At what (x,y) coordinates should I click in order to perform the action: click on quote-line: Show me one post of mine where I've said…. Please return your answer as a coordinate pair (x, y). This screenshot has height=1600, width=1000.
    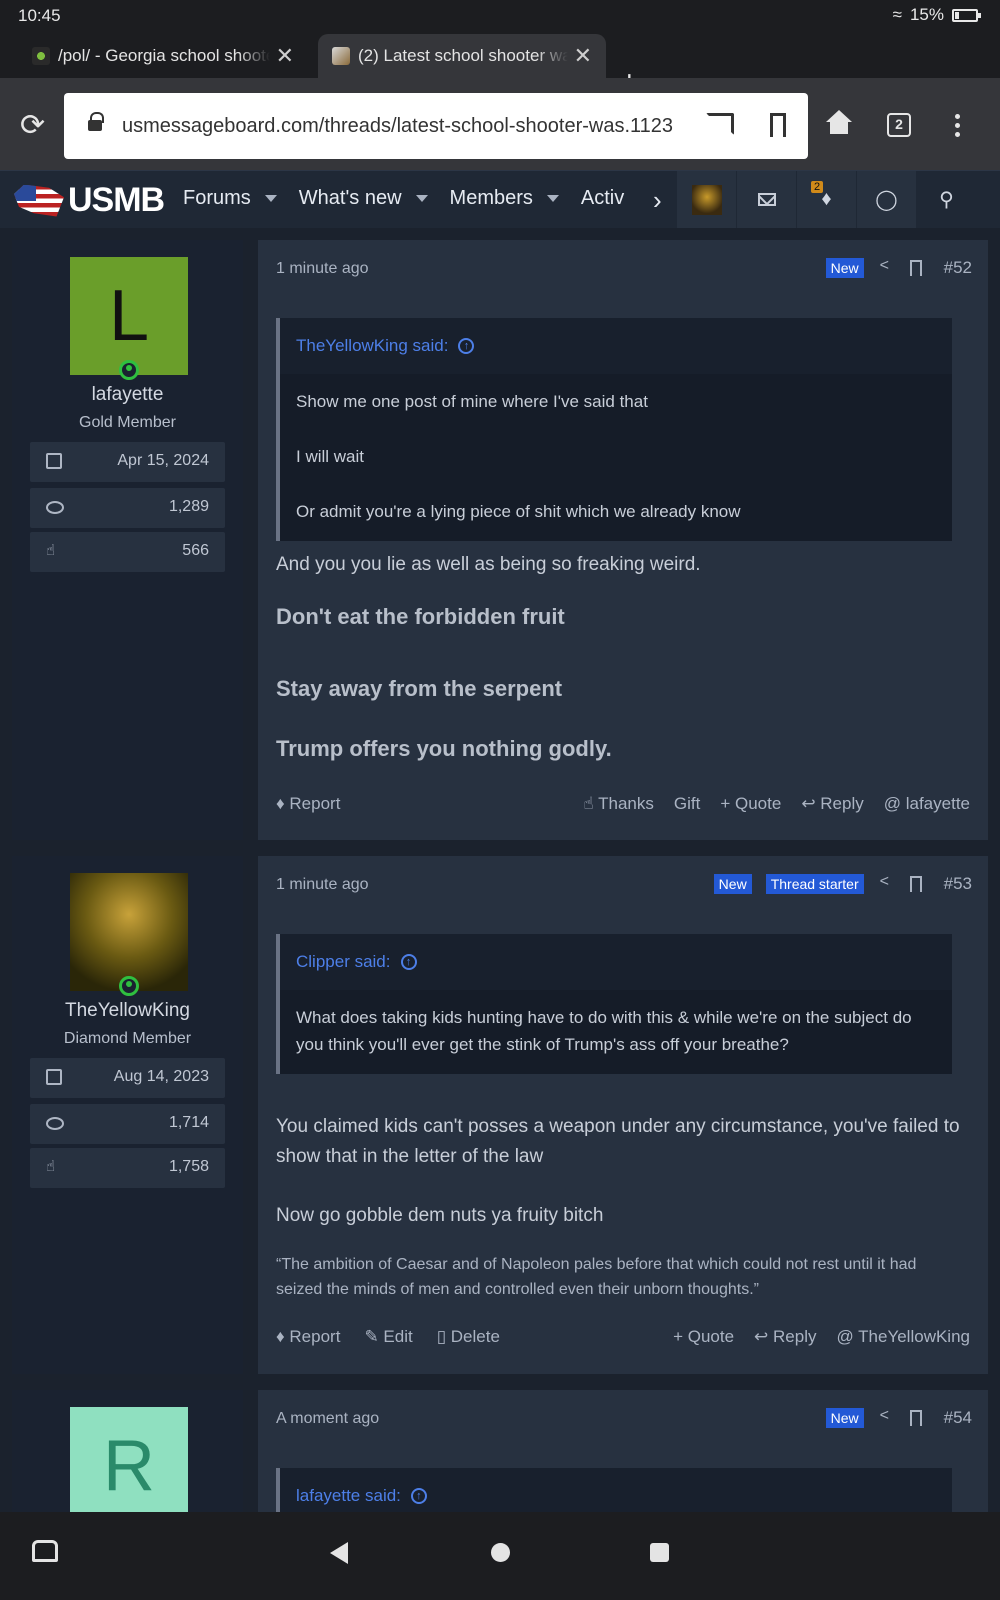
    Looking at the image, I should click on (472, 401).